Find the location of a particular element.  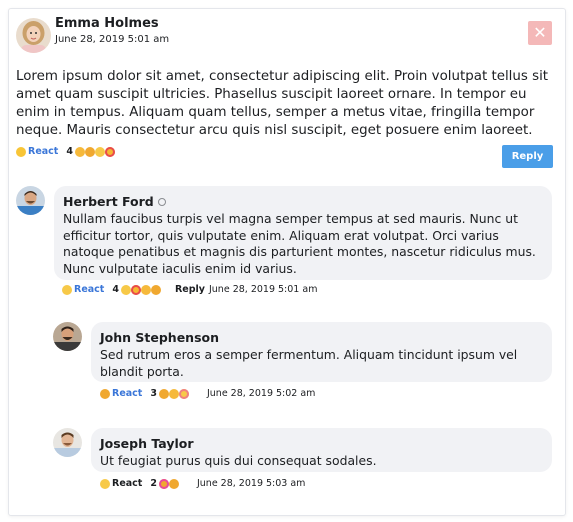

post-author-name: Emma Holmes is located at coordinates (107, 23).